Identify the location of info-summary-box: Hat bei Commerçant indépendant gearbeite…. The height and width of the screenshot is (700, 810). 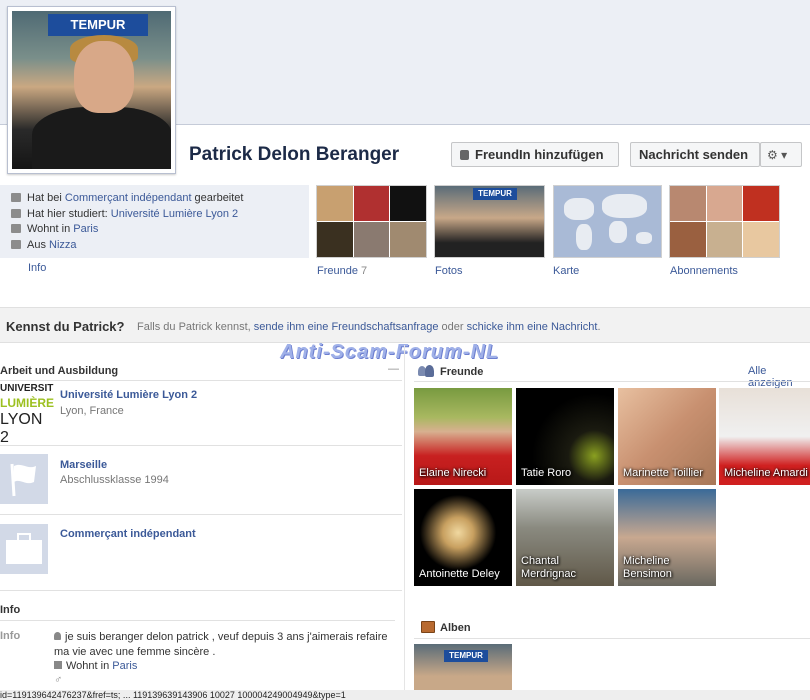
(154, 221).